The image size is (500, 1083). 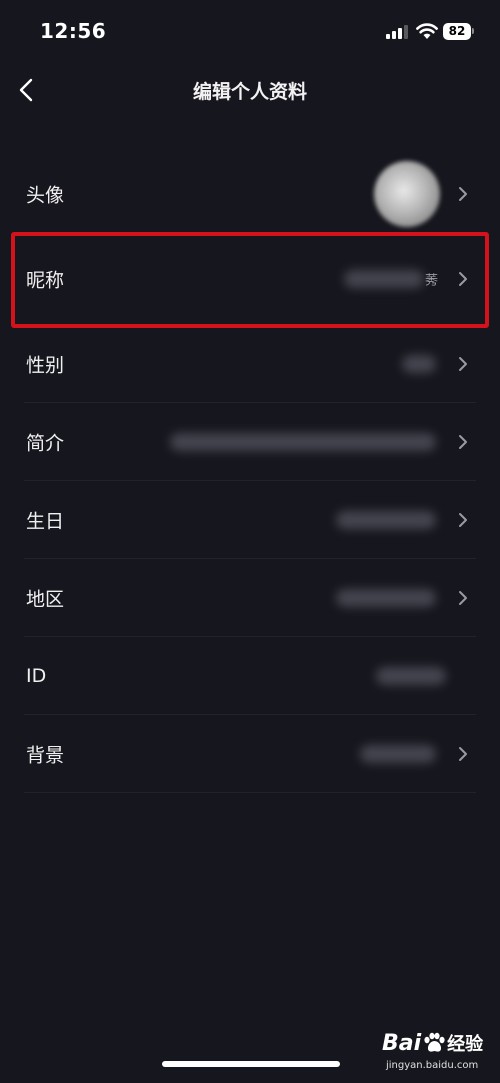 I want to click on row-label-bio: 简介, so click(x=45, y=443).